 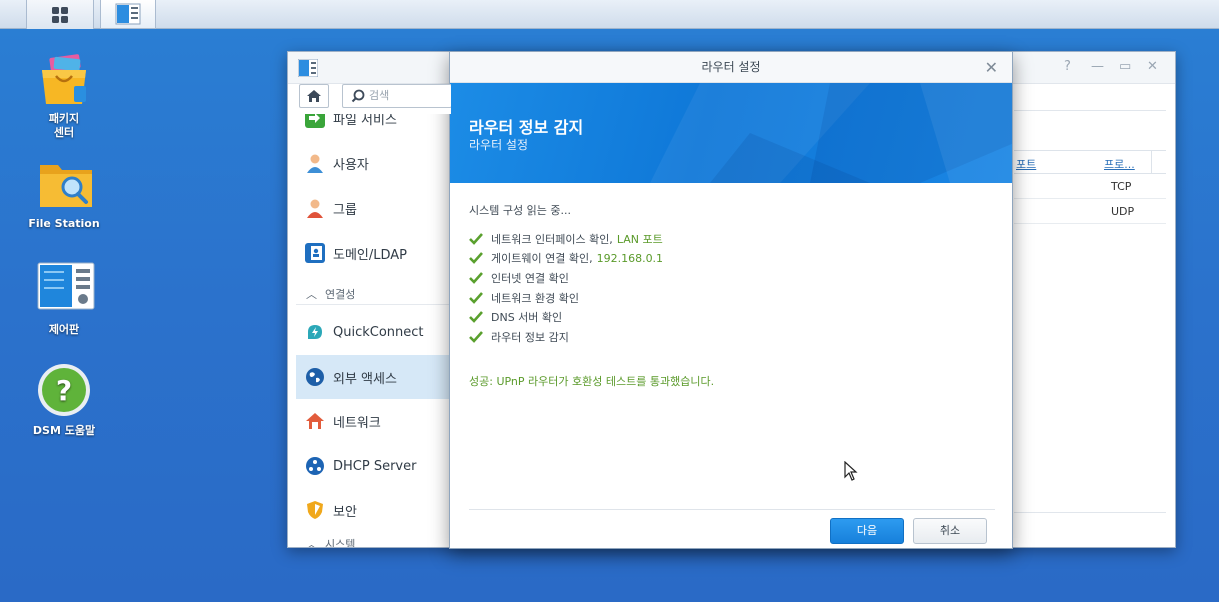 I want to click on sidebar-item-label: QuickConnect, so click(x=378, y=332).